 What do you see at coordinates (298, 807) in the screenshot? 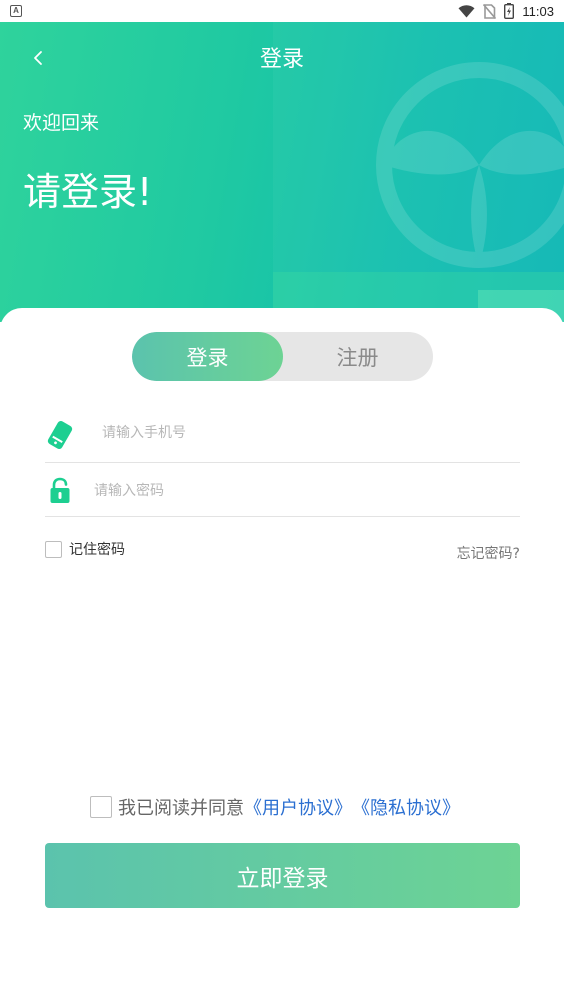
I see `user-agreement-link: 《用户协议》` at bounding box center [298, 807].